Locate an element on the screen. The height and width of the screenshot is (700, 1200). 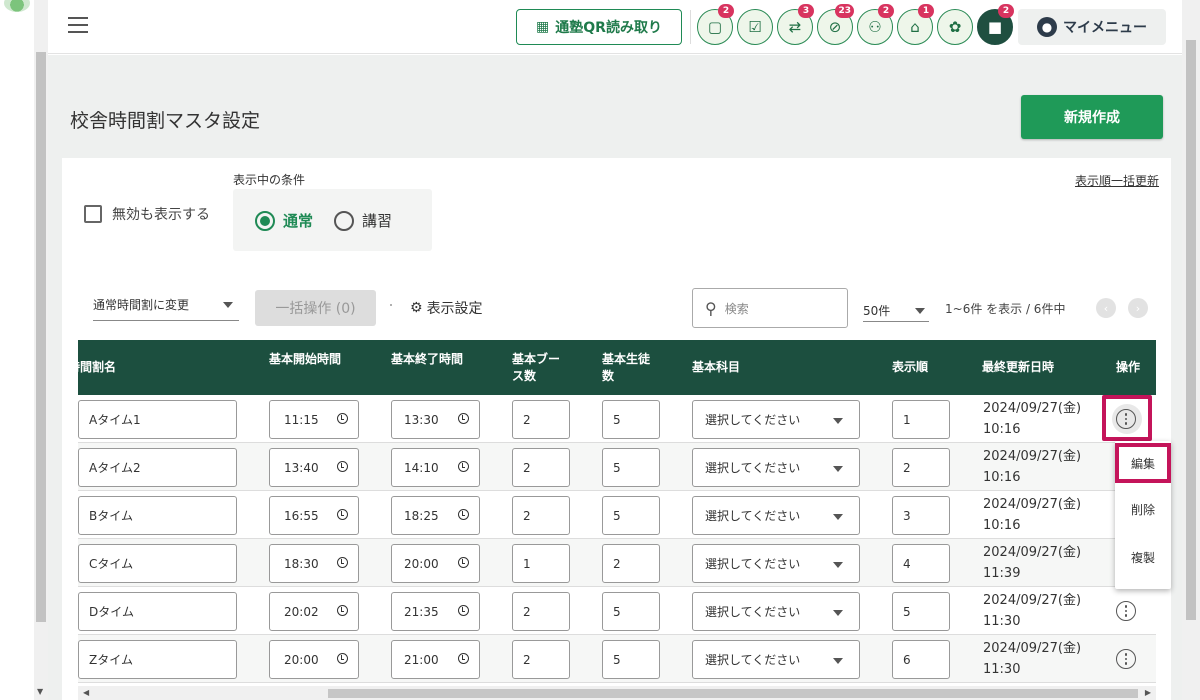
chat-bubble-icon: ▢ 2 is located at coordinates (715, 24).